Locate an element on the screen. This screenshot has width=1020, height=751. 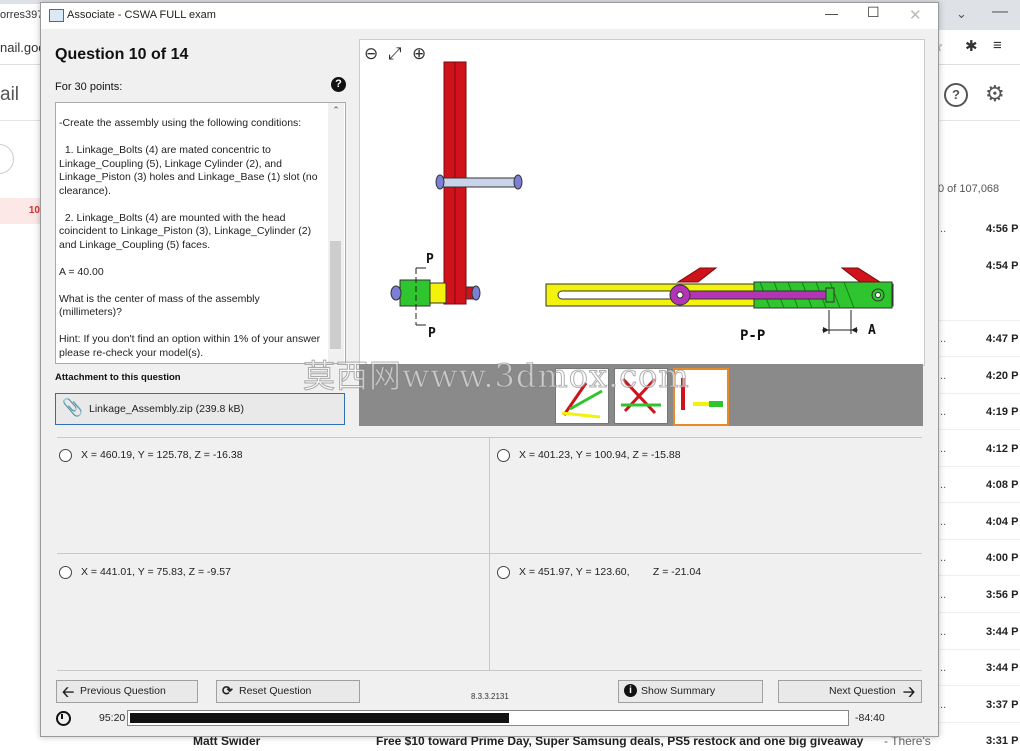
extensions-icon: ✱ is located at coordinates (971, 46).